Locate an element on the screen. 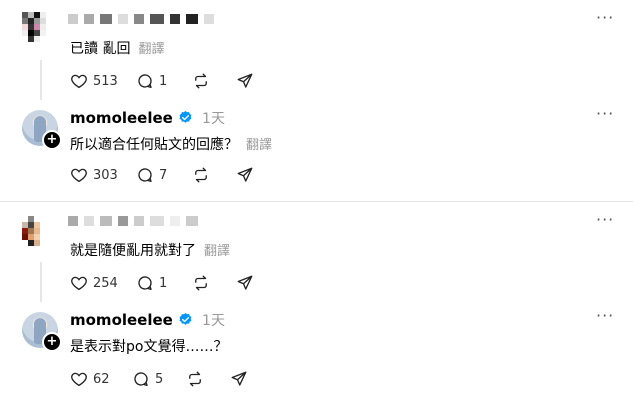 The width and height of the screenshot is (633, 402). like-count: 62 is located at coordinates (101, 379).